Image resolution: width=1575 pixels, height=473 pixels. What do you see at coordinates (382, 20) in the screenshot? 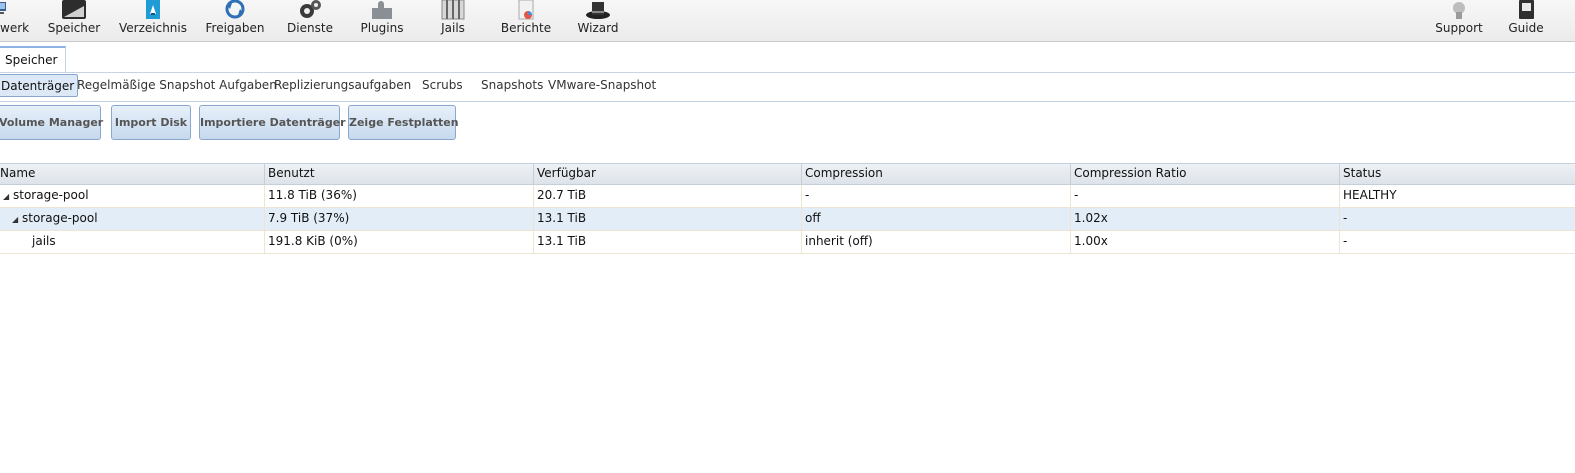
I see `toolbar-item-plugins: Plugins` at bounding box center [382, 20].